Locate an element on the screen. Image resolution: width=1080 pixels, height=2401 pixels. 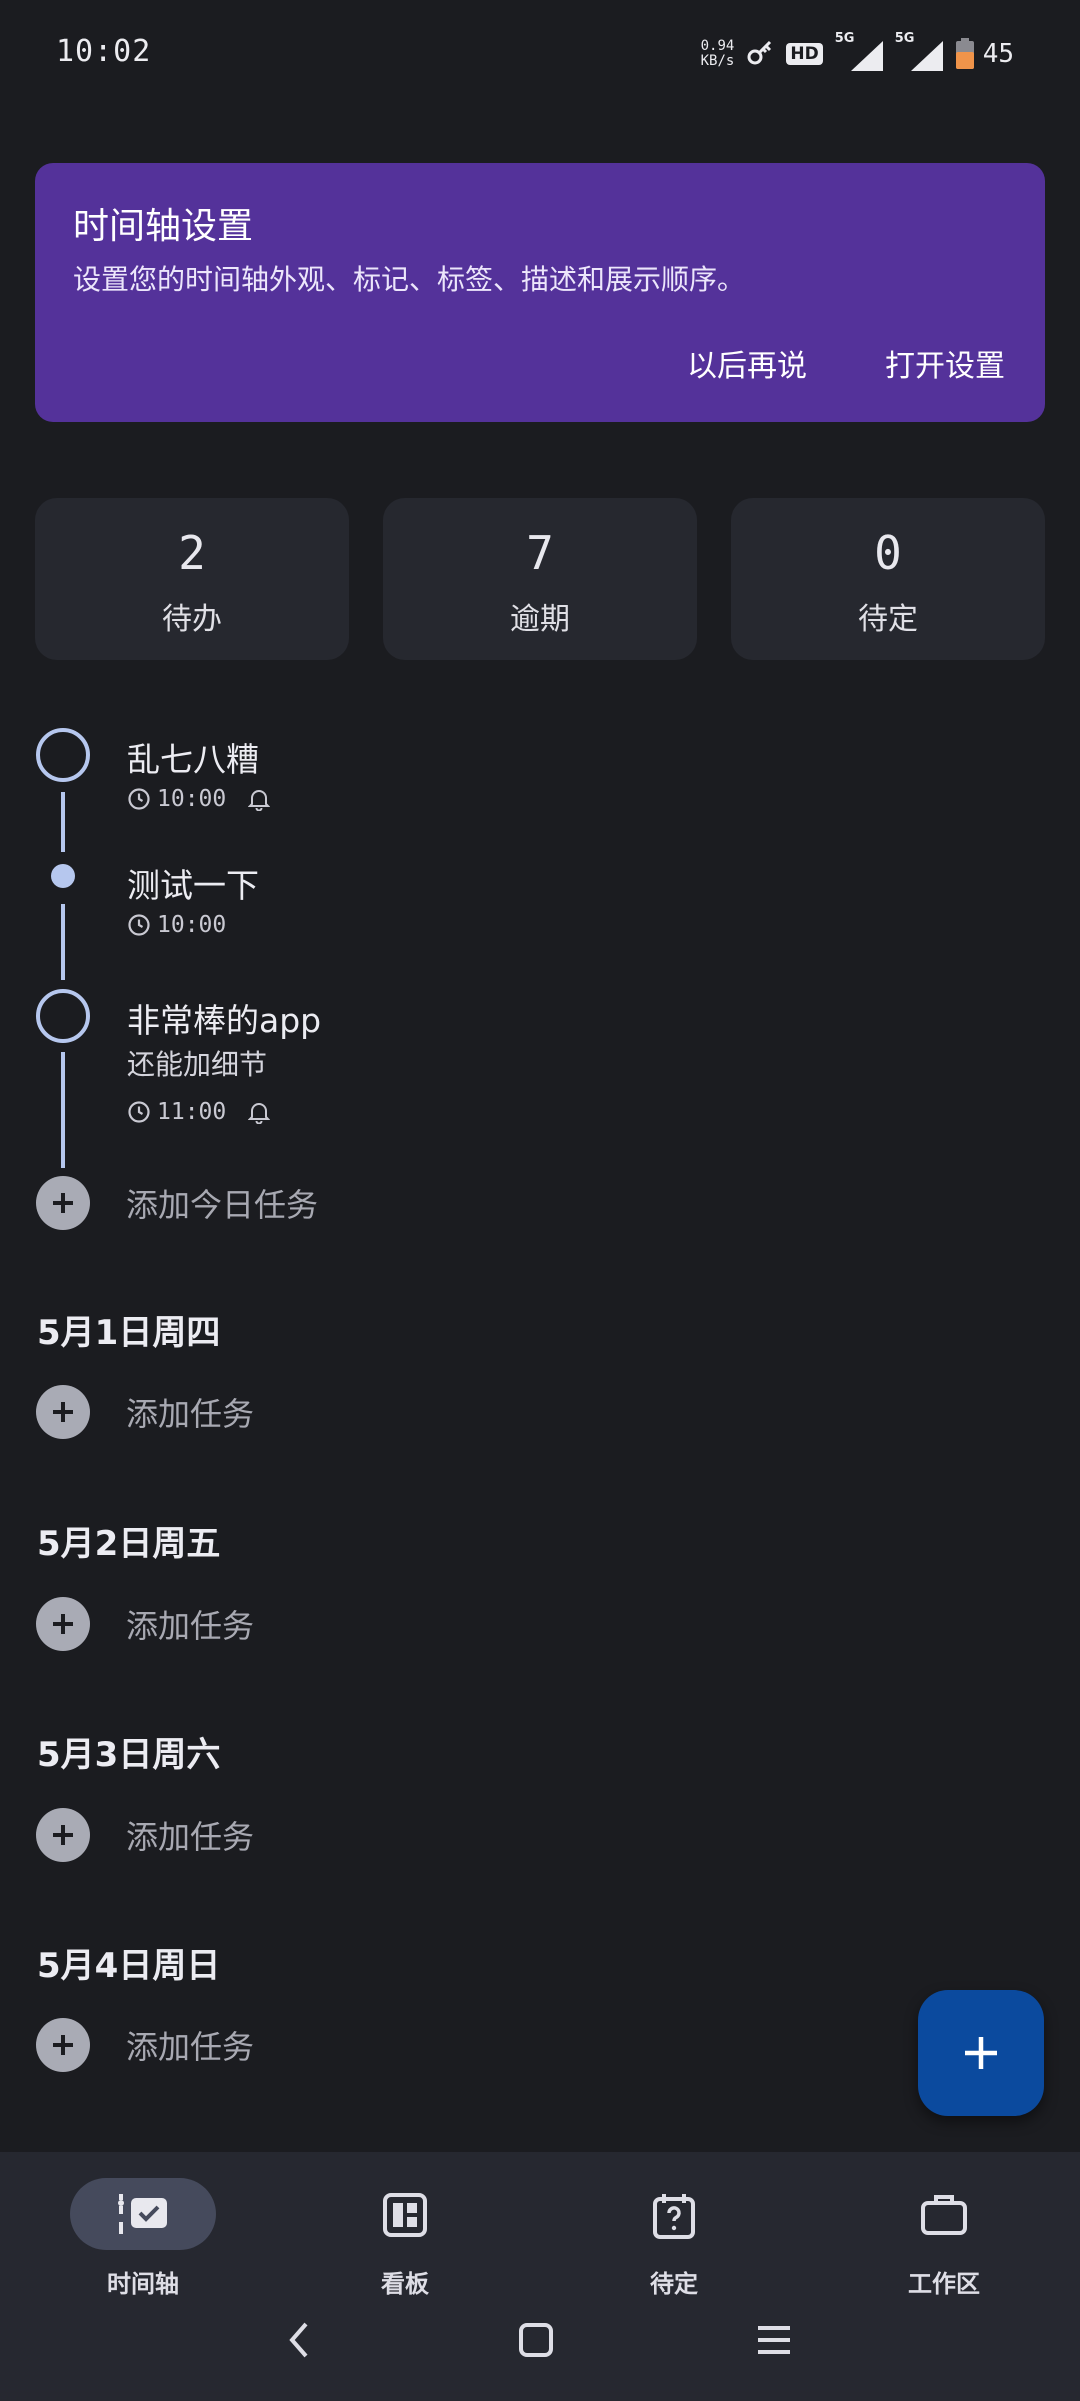
nav-pending: 待定 is located at coordinates (674, 2237).